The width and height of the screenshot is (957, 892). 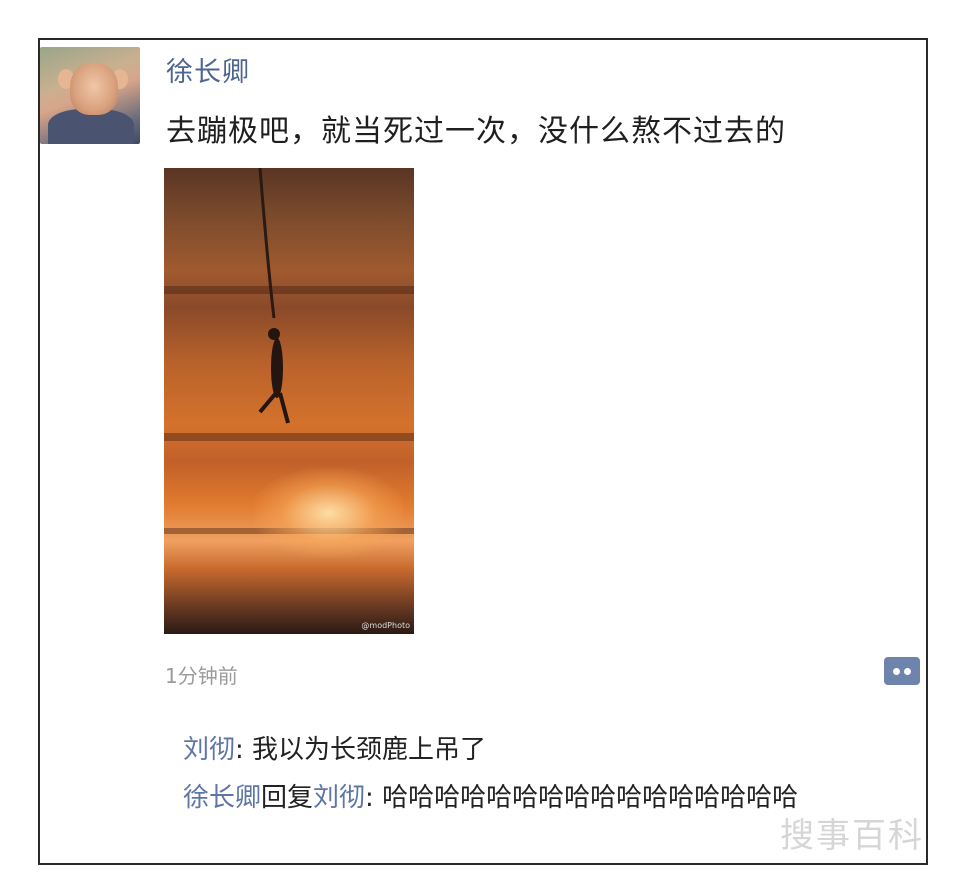 I want to click on post-text: 去蹦极吧，就当死过一次，没什么熬不过去的, so click(x=476, y=131).